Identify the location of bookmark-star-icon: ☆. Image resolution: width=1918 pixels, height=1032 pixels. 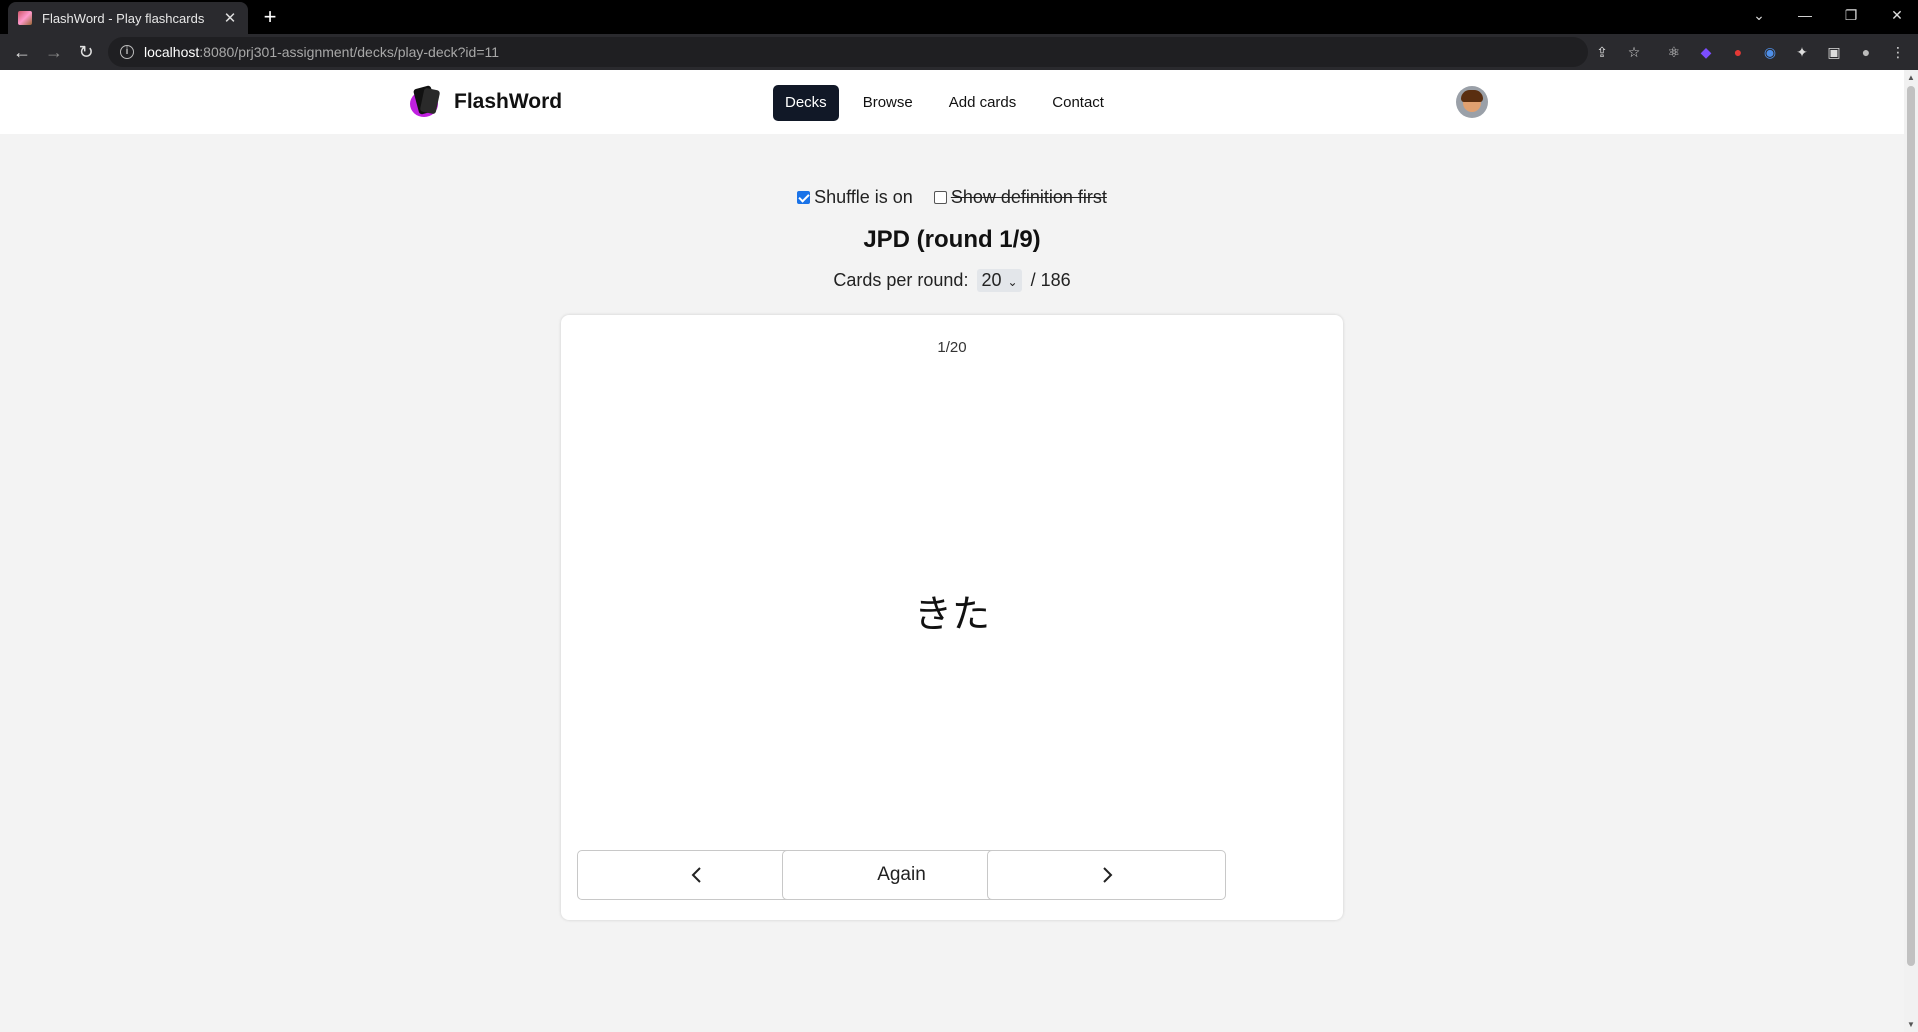
(1634, 52).